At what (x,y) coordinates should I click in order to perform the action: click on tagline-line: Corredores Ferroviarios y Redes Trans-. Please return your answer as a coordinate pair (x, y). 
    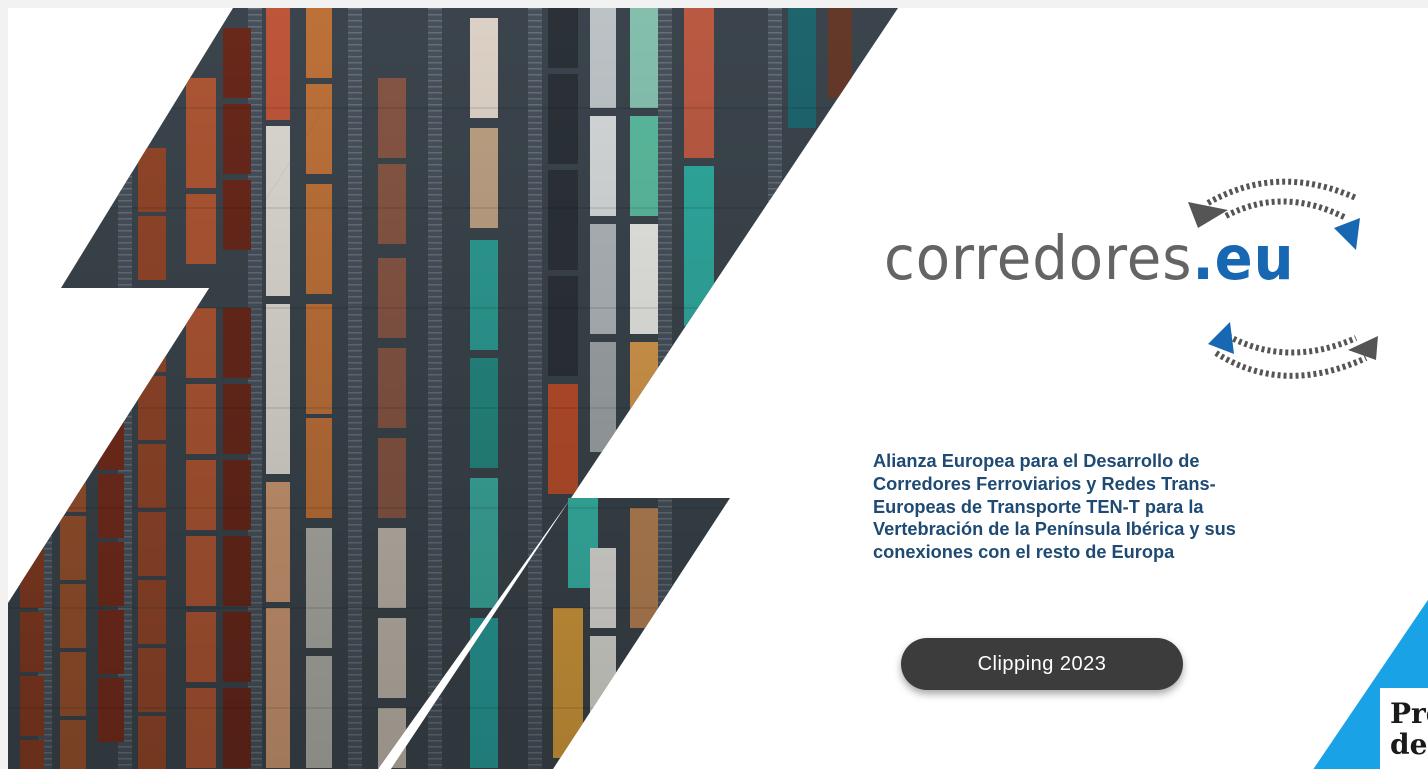
    Looking at the image, I should click on (1044, 483).